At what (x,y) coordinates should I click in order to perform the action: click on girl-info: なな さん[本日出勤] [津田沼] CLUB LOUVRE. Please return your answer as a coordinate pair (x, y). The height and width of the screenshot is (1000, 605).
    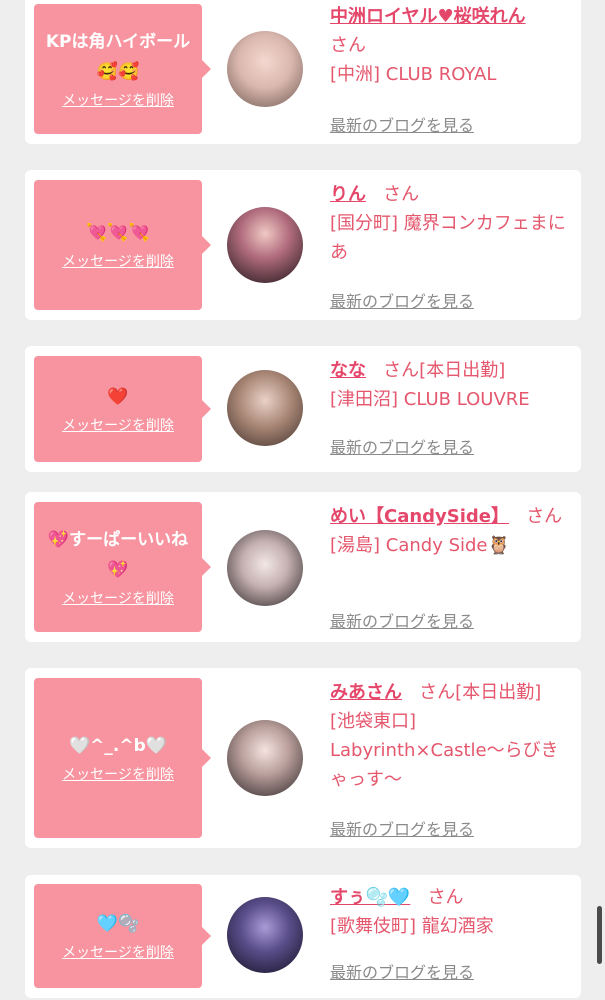
    Looking at the image, I should click on (450, 385).